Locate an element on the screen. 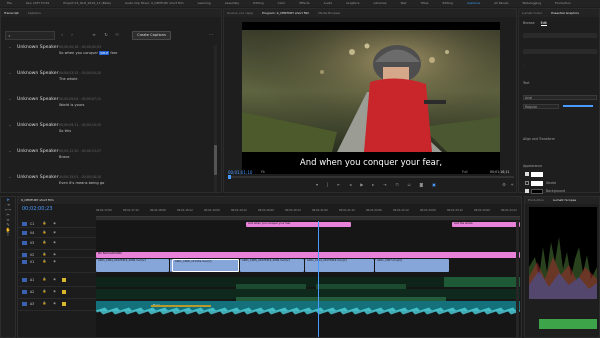  search-input: ⌕ is located at coordinates (30, 35).